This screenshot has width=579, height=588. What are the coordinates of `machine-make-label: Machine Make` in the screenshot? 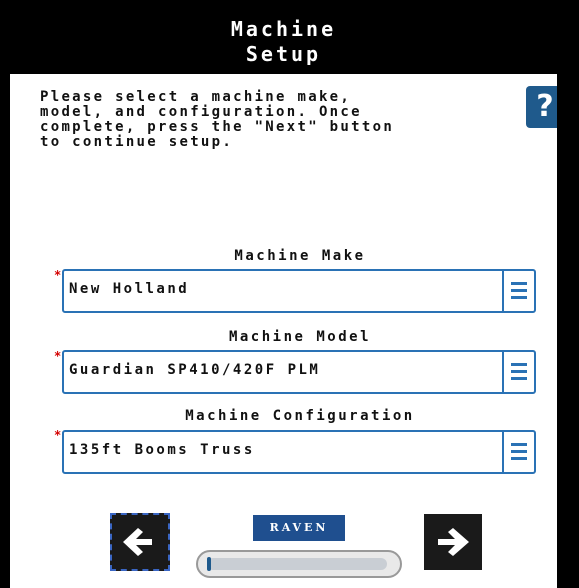 It's located at (300, 256).